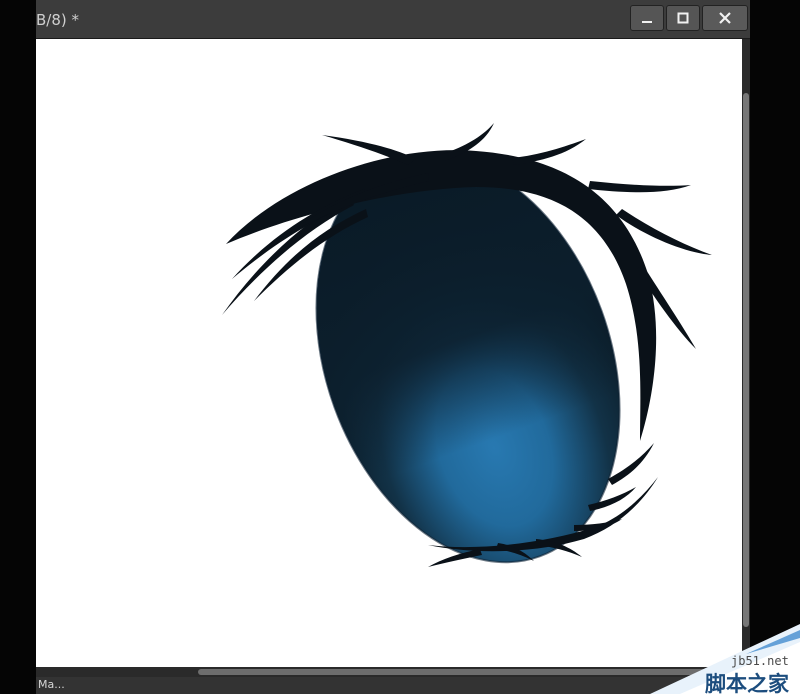 The width and height of the screenshot is (800, 694). I want to click on close-icon, so click(725, 18).